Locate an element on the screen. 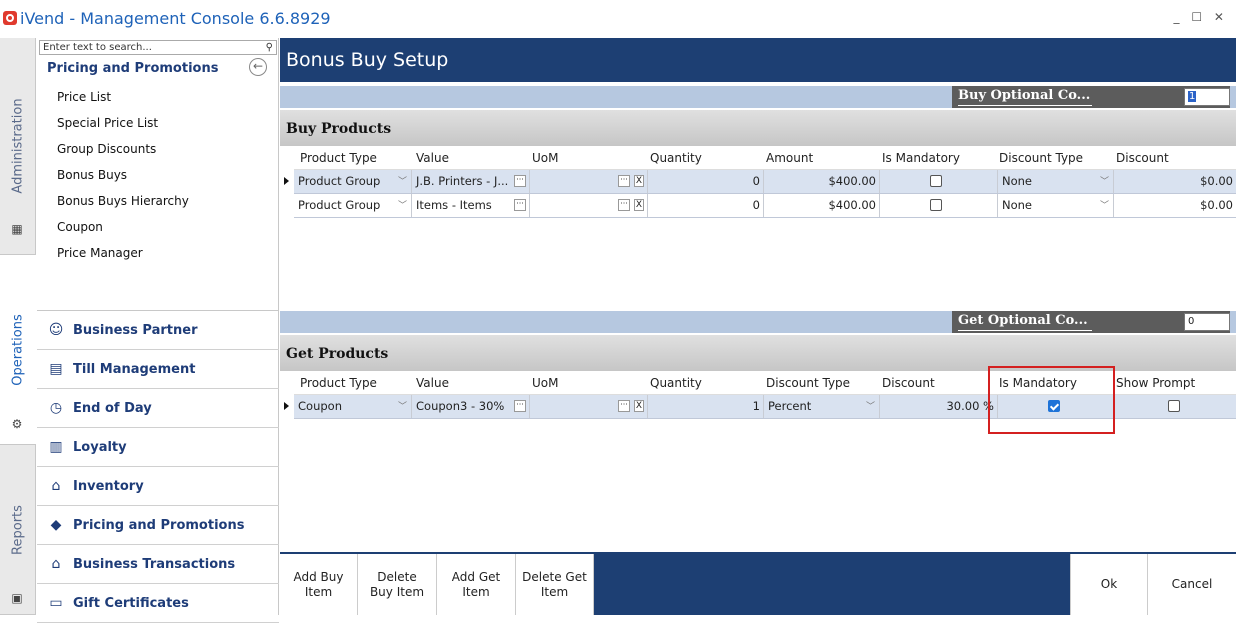 The width and height of the screenshot is (1236, 623). module-label: Gift Certificates is located at coordinates (131, 603).